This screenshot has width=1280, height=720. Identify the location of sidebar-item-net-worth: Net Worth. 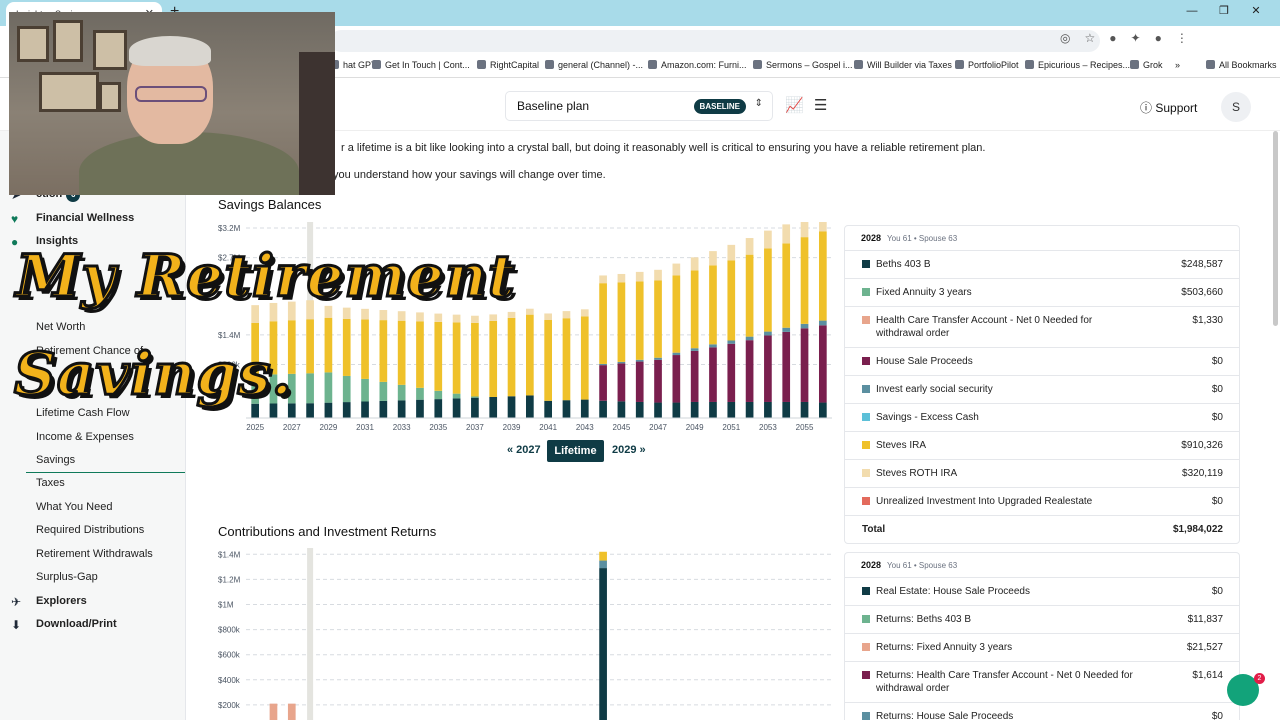
(60, 327).